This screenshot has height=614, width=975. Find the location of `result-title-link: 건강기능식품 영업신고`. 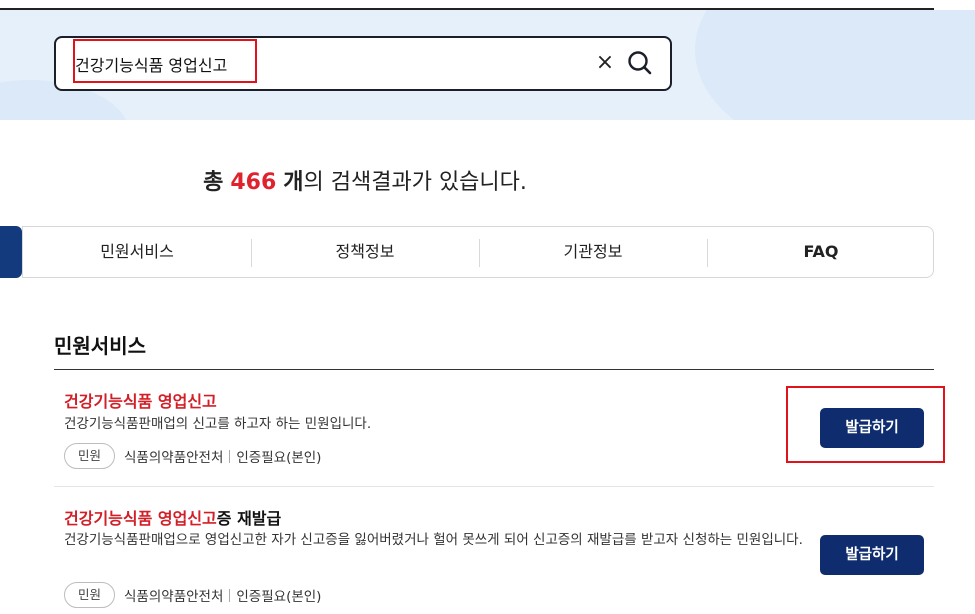

result-title-link: 건강기능식품 영업신고 is located at coordinates (140, 400).